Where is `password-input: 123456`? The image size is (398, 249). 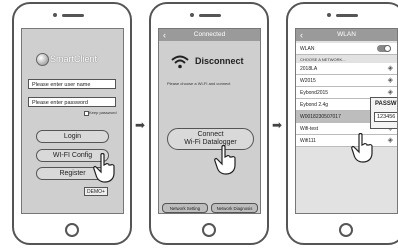
password-input: 123456 is located at coordinates (385, 117).